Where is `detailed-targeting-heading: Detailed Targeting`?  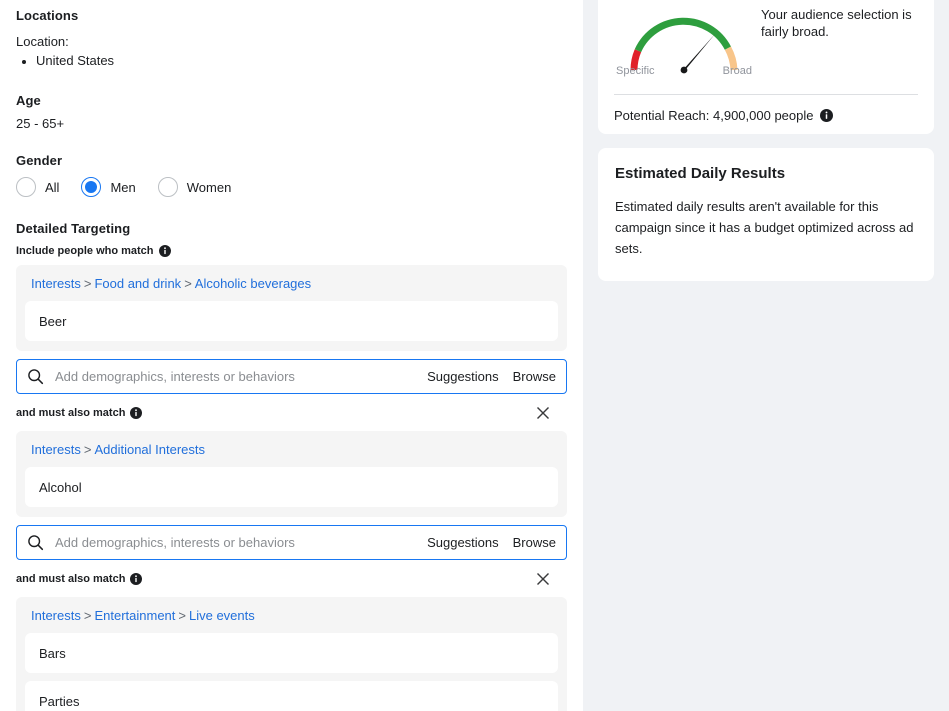
detailed-targeting-heading: Detailed Targeting is located at coordinates (73, 228).